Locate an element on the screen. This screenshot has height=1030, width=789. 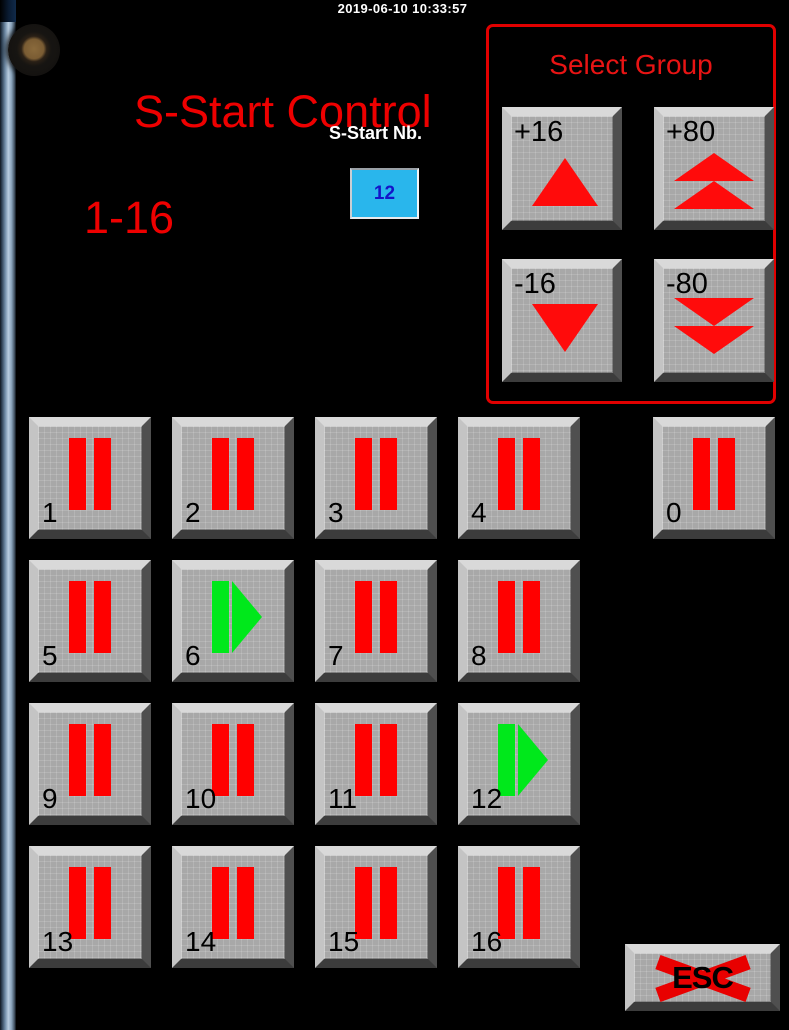
group-minus-80-label: -80 is located at coordinates (687, 284).